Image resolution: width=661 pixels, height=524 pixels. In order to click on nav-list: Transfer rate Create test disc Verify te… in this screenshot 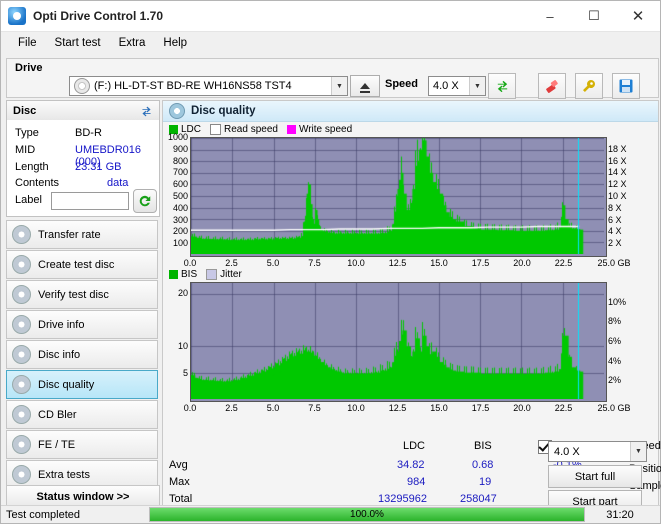, I will do `click(82, 355)`.